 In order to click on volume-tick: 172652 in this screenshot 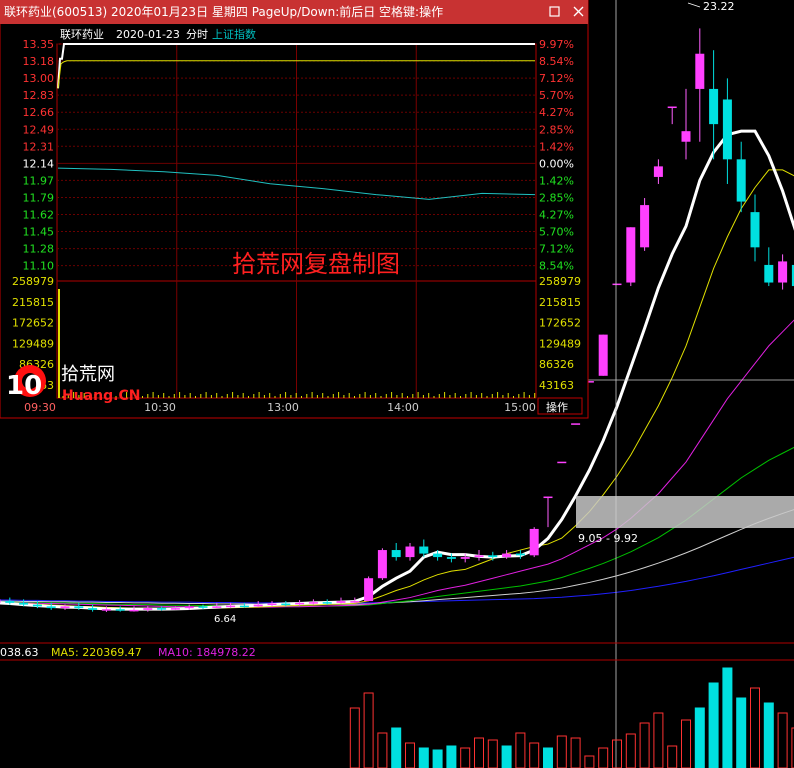, I will do `click(560, 323)`.